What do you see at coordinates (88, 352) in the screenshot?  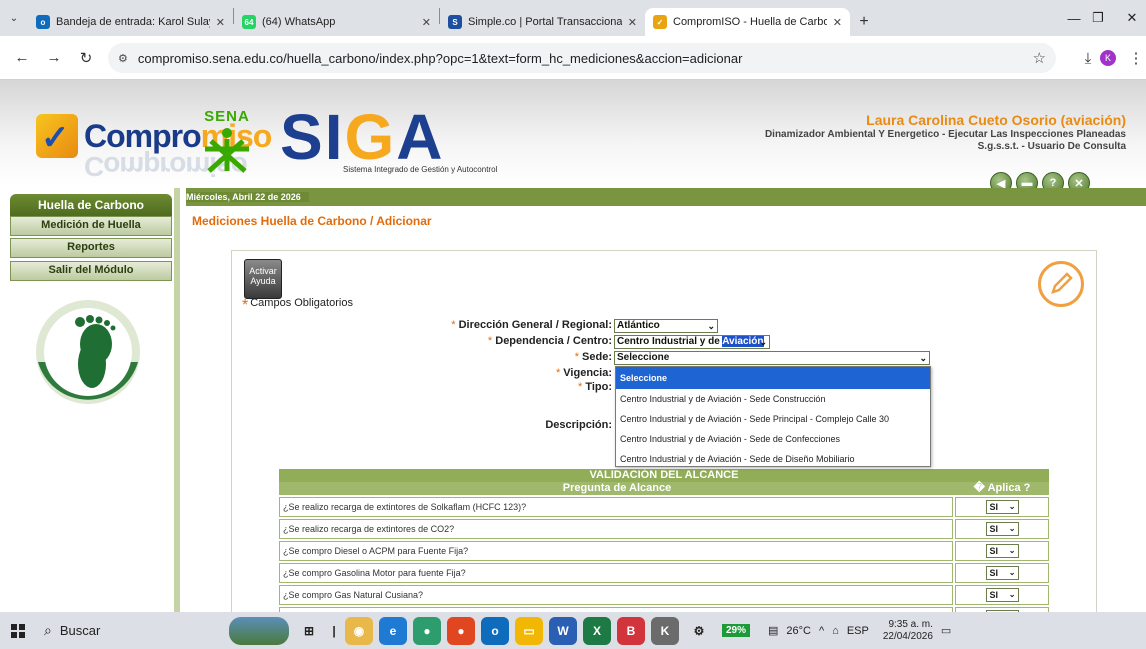 I see `footprint-logo-icon` at bounding box center [88, 352].